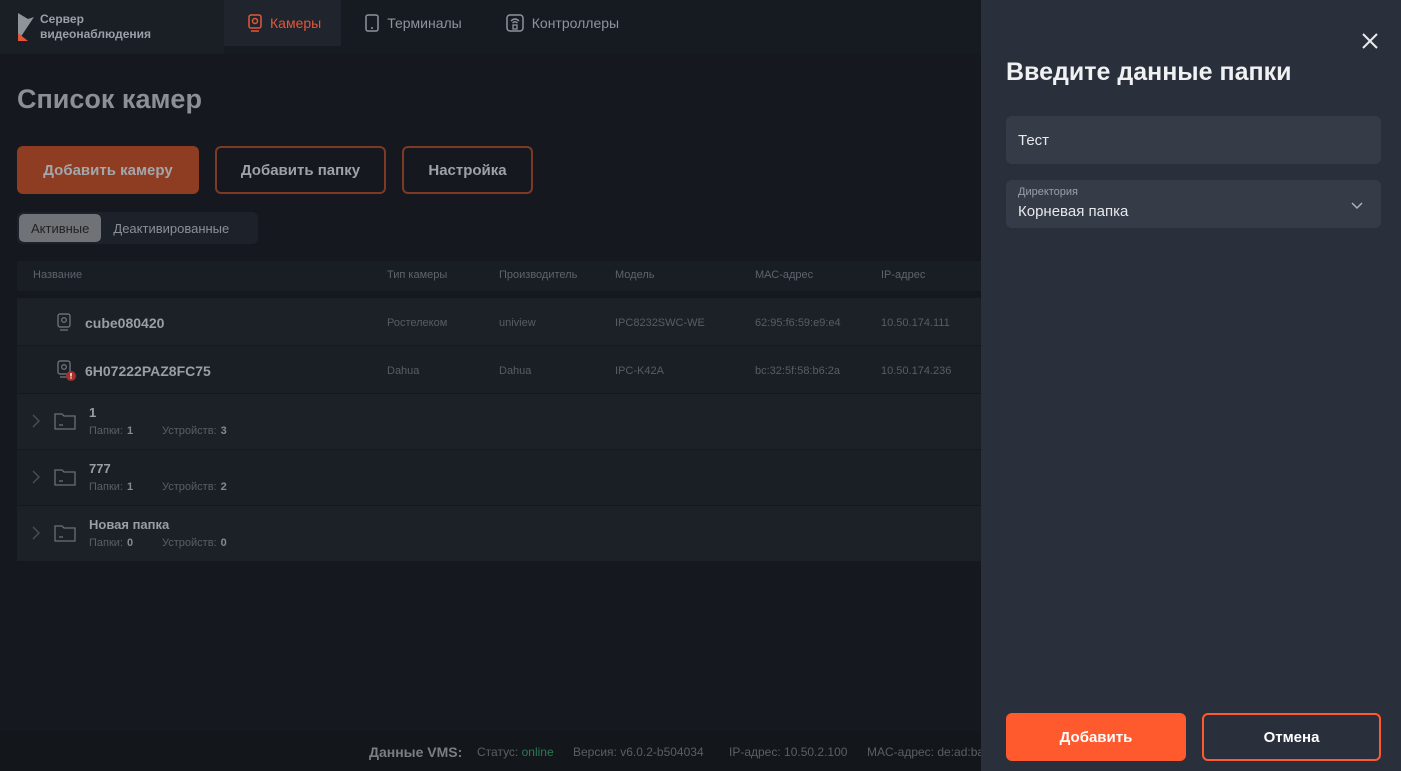 Image resolution: width=1401 pixels, height=771 pixels. I want to click on vms-ip: IP-адрес: 10.50.2.100, so click(788, 752).